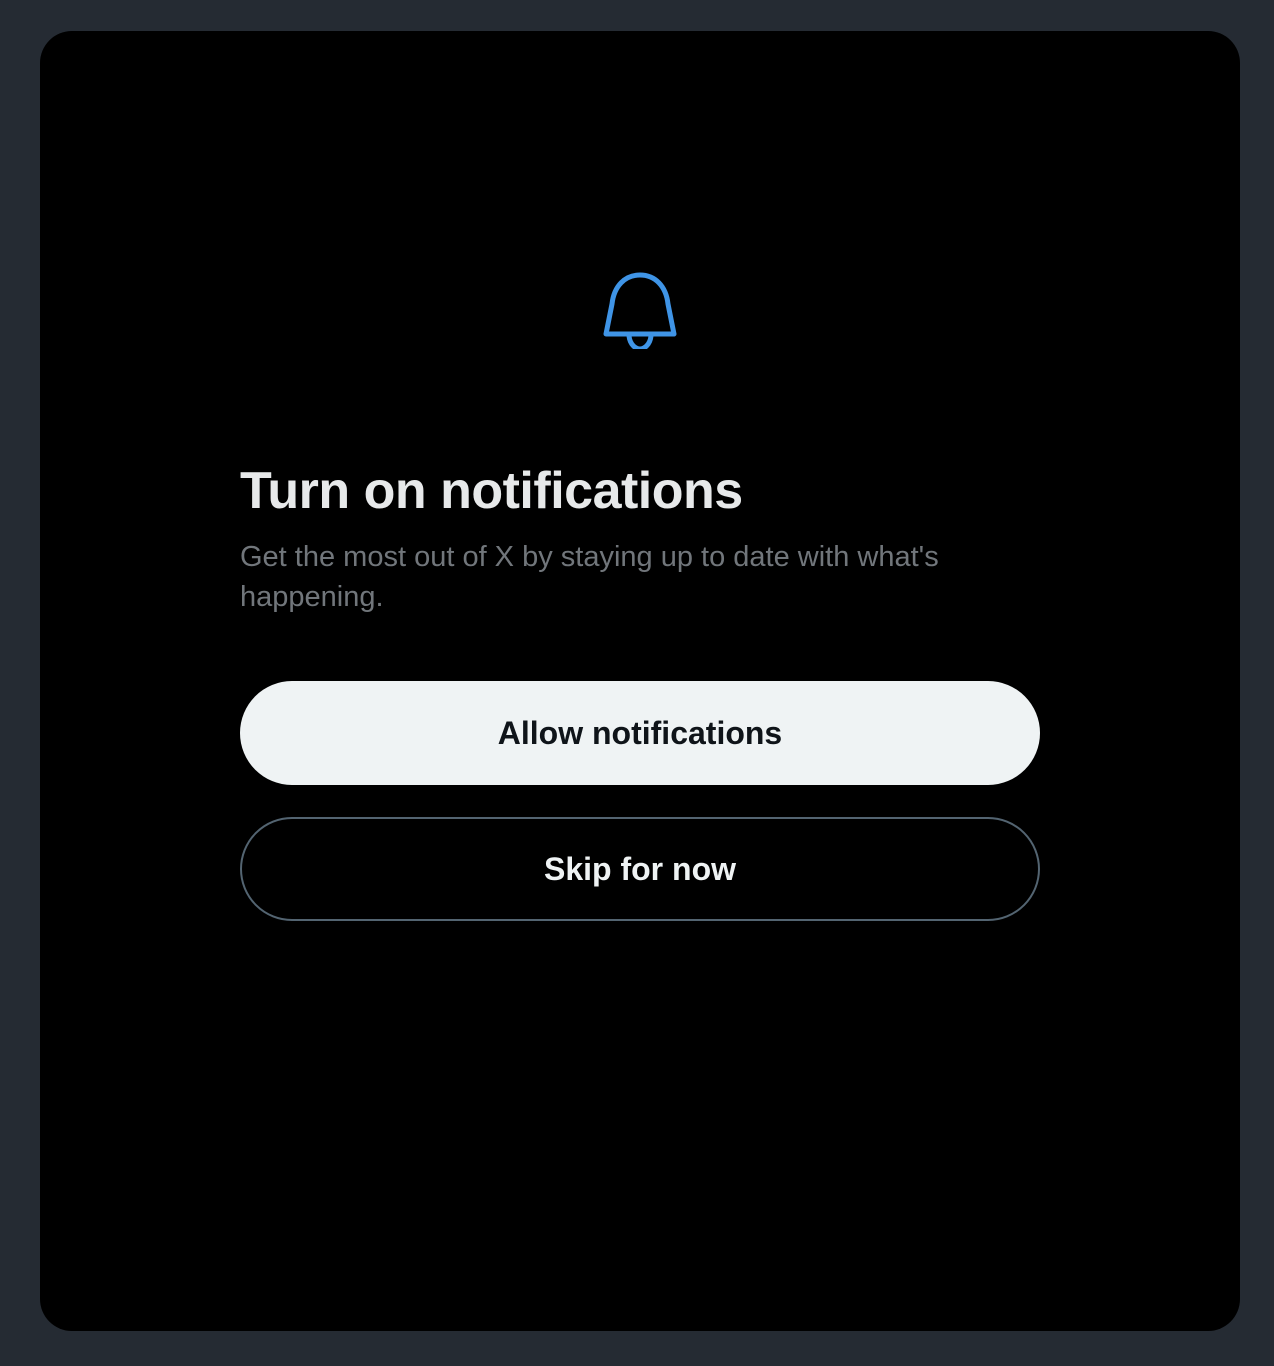 This screenshot has width=1274, height=1366. Describe the element at coordinates (491, 491) in the screenshot. I see `dialog-title: Turn on notifications` at that location.